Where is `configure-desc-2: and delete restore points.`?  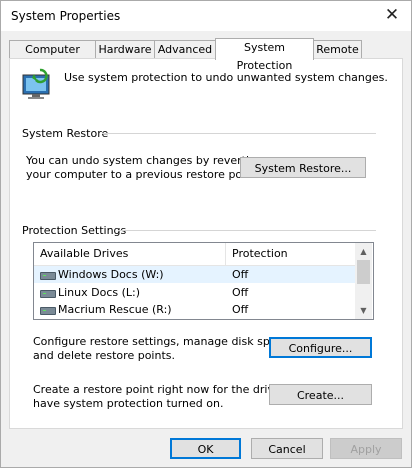 configure-desc-2: and delete restore points. is located at coordinates (104, 355).